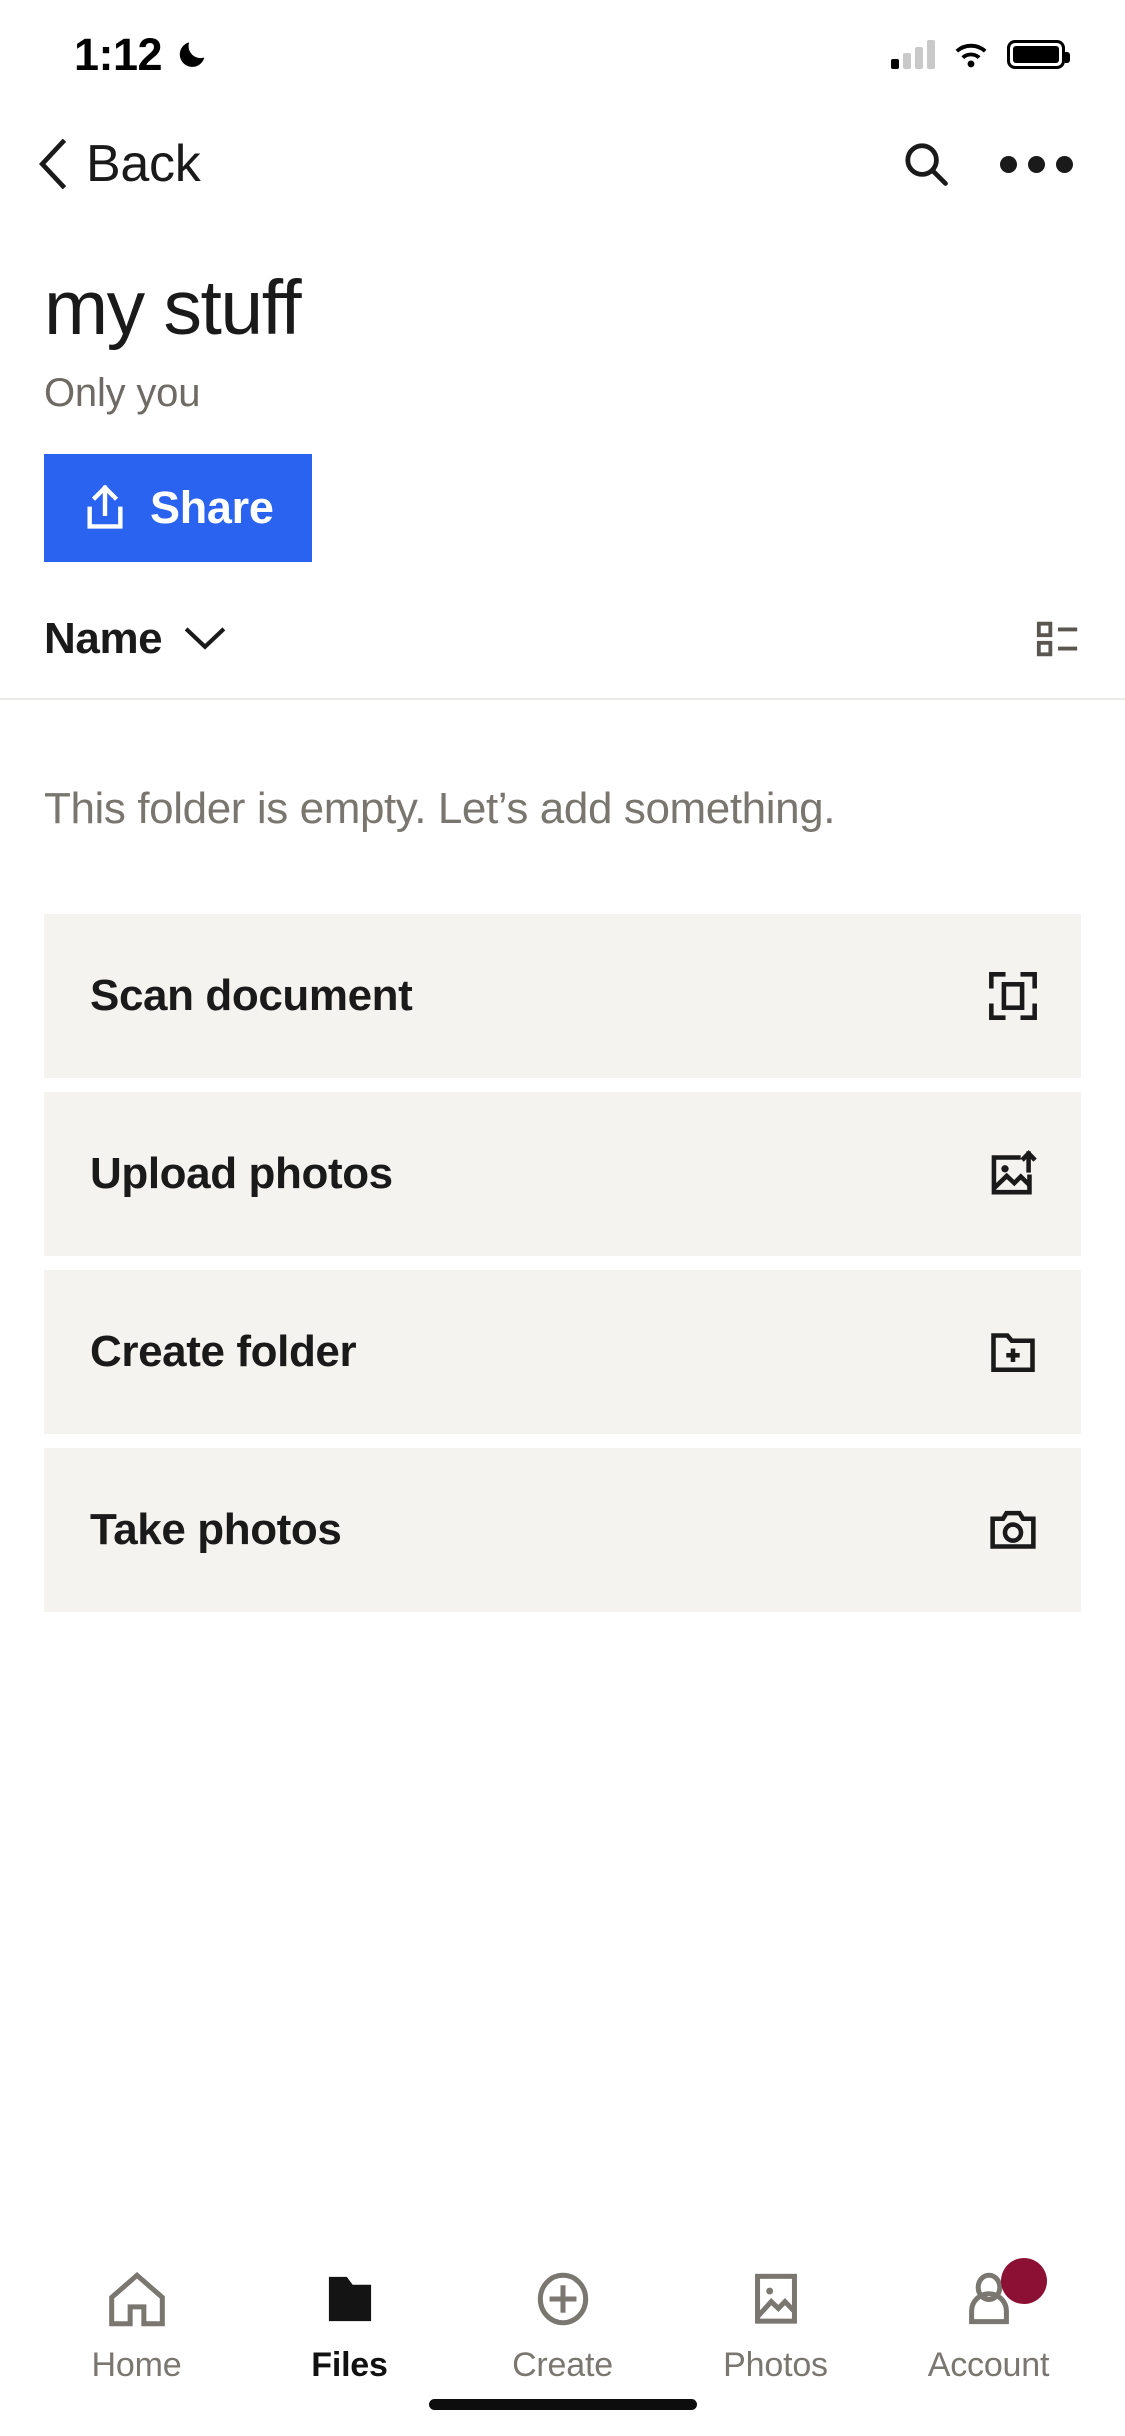  I want to click on tab-account: Account, so click(988, 2321).